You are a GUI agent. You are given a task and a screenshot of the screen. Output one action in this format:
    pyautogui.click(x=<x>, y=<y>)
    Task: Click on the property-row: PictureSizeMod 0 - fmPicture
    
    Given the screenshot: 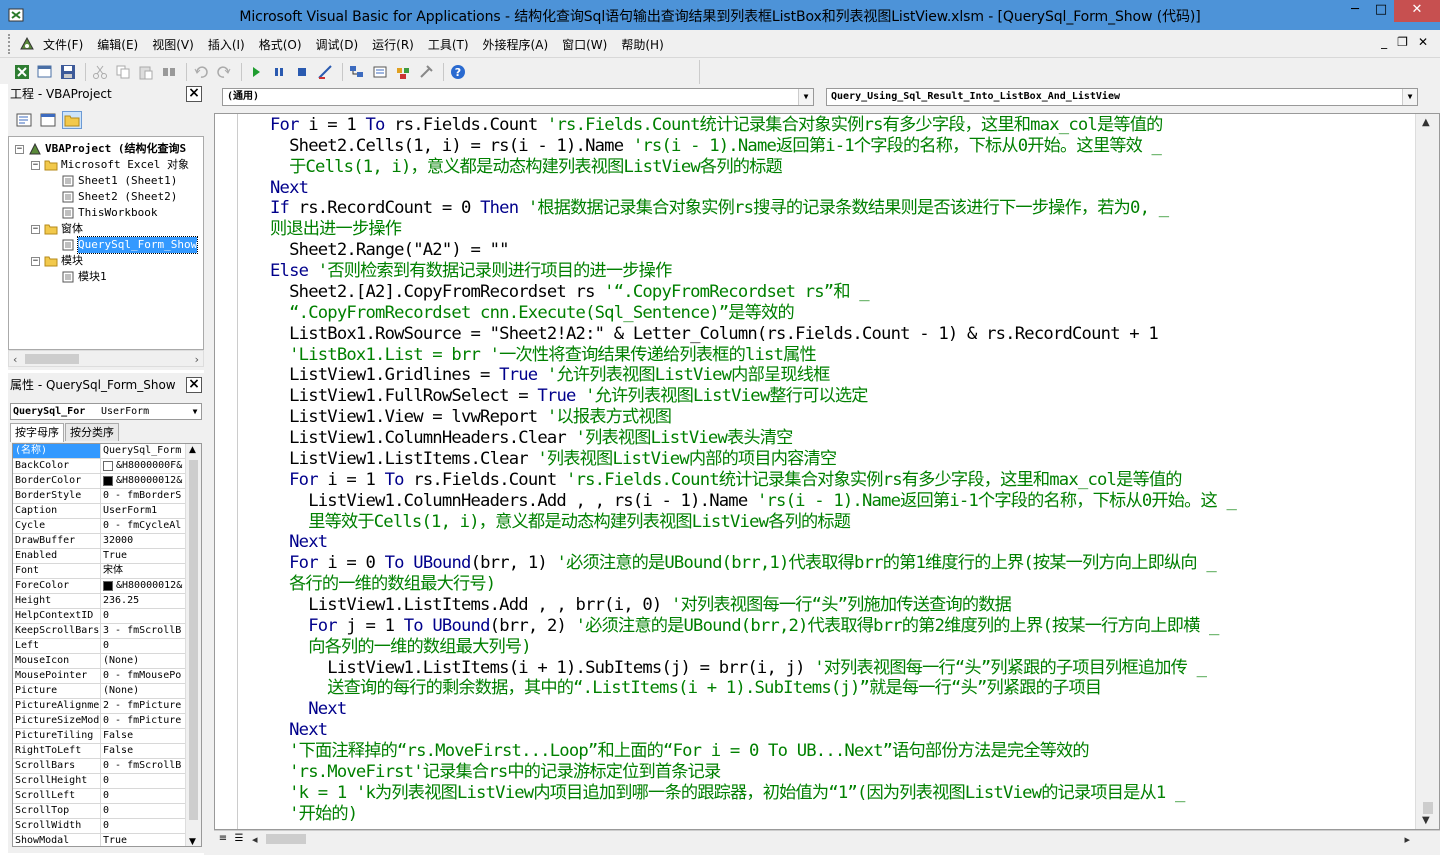 What is the action you would take?
    pyautogui.click(x=107, y=721)
    